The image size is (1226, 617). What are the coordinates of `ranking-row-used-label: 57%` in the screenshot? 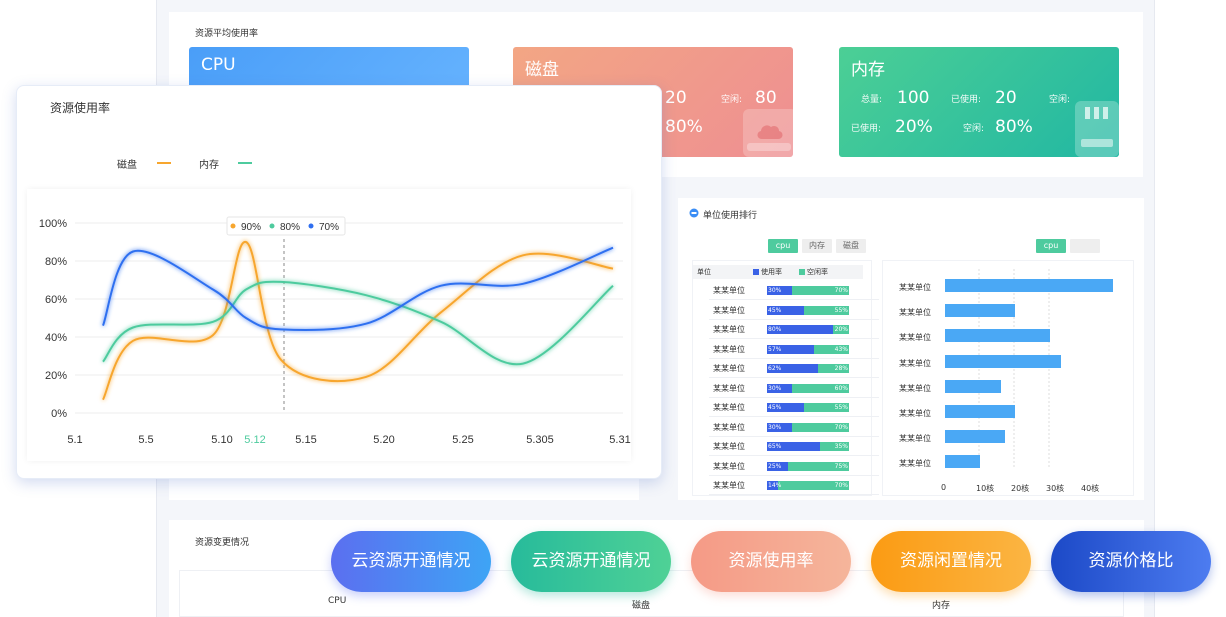 It's located at (775, 349).